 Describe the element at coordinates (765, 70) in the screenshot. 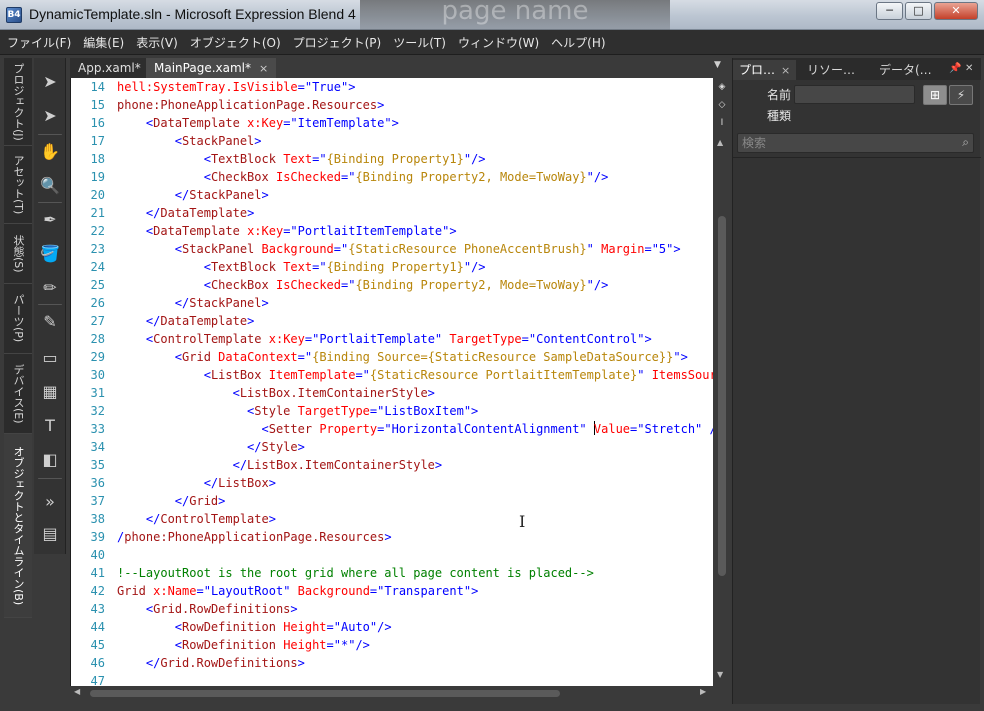

I see `tab-properties: プロ… ×` at that location.